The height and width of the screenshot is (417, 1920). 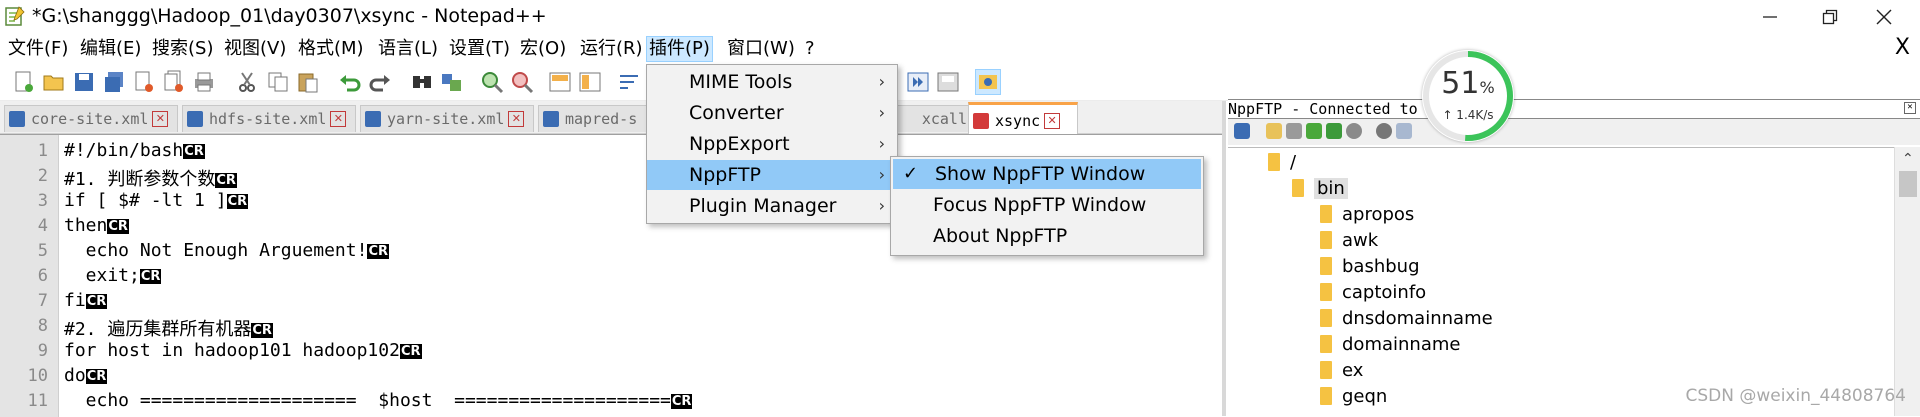 I want to click on cut-icon, so click(x=248, y=82).